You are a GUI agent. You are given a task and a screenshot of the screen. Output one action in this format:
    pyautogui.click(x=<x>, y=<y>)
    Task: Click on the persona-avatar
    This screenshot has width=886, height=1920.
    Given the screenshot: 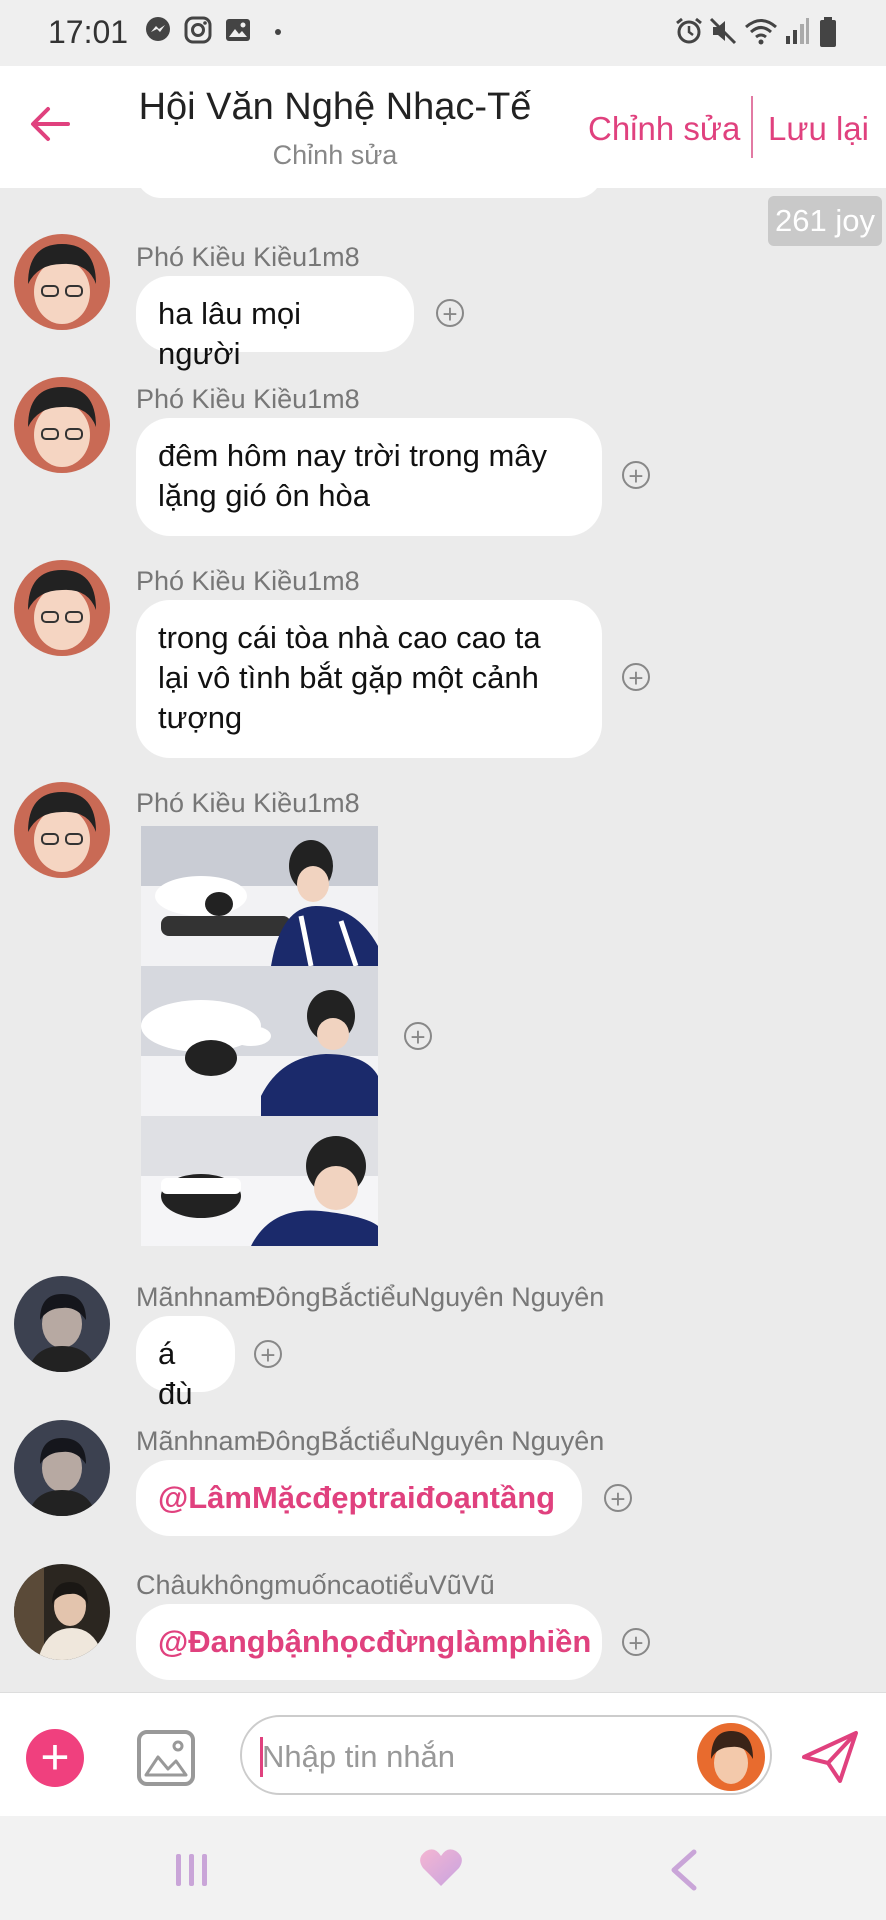 What is the action you would take?
    pyautogui.click(x=731, y=1757)
    